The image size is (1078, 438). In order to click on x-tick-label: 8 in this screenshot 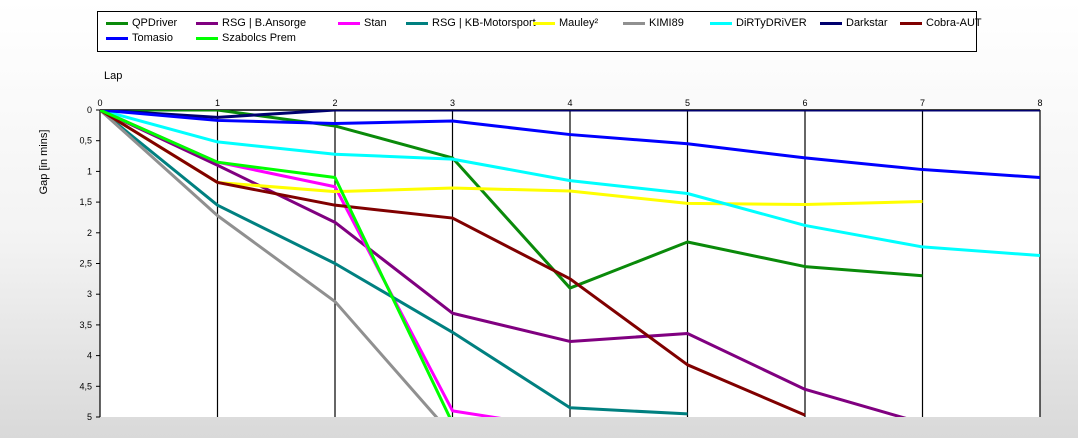, I will do `click(1039, 103)`.